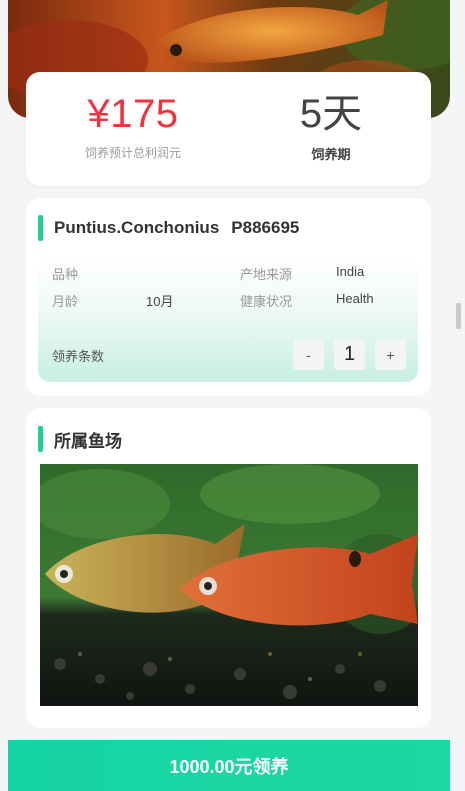  Describe the element at coordinates (228, 129) in the screenshot. I see `summary-card: ¥175 饲养预计总利润元 5天 饲养期` at that location.